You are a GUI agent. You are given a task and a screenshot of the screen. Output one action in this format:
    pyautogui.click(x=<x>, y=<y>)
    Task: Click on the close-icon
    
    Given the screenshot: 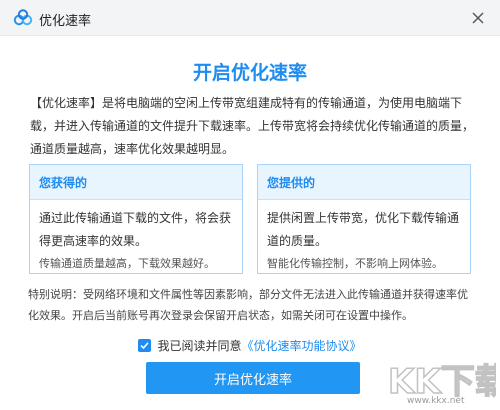 What is the action you would take?
    pyautogui.click(x=478, y=18)
    